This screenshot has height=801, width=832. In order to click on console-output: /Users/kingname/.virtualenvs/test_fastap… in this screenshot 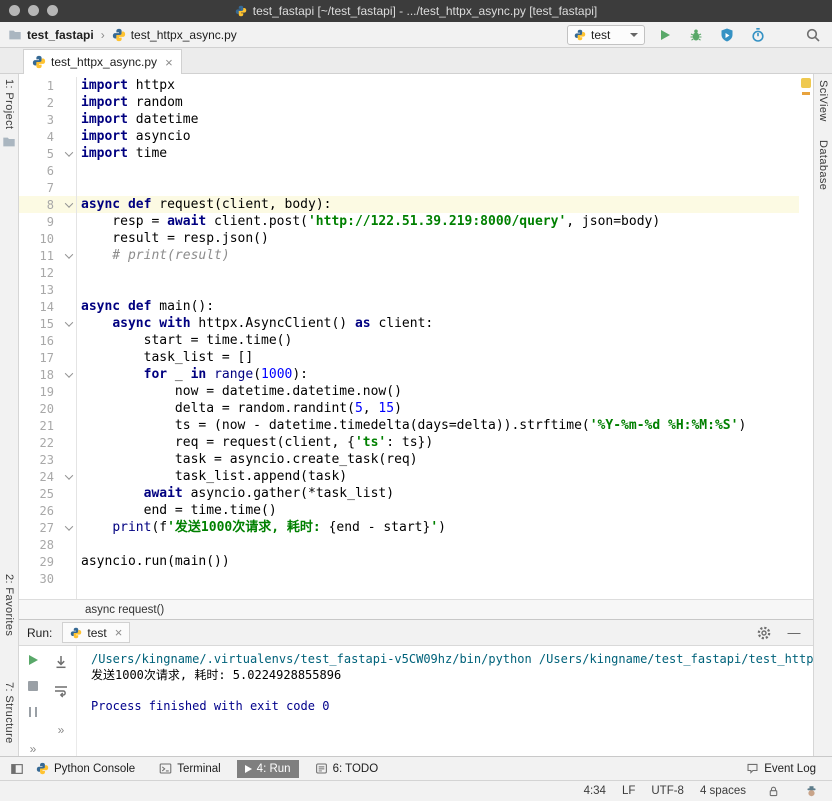, I will do `click(445, 701)`.